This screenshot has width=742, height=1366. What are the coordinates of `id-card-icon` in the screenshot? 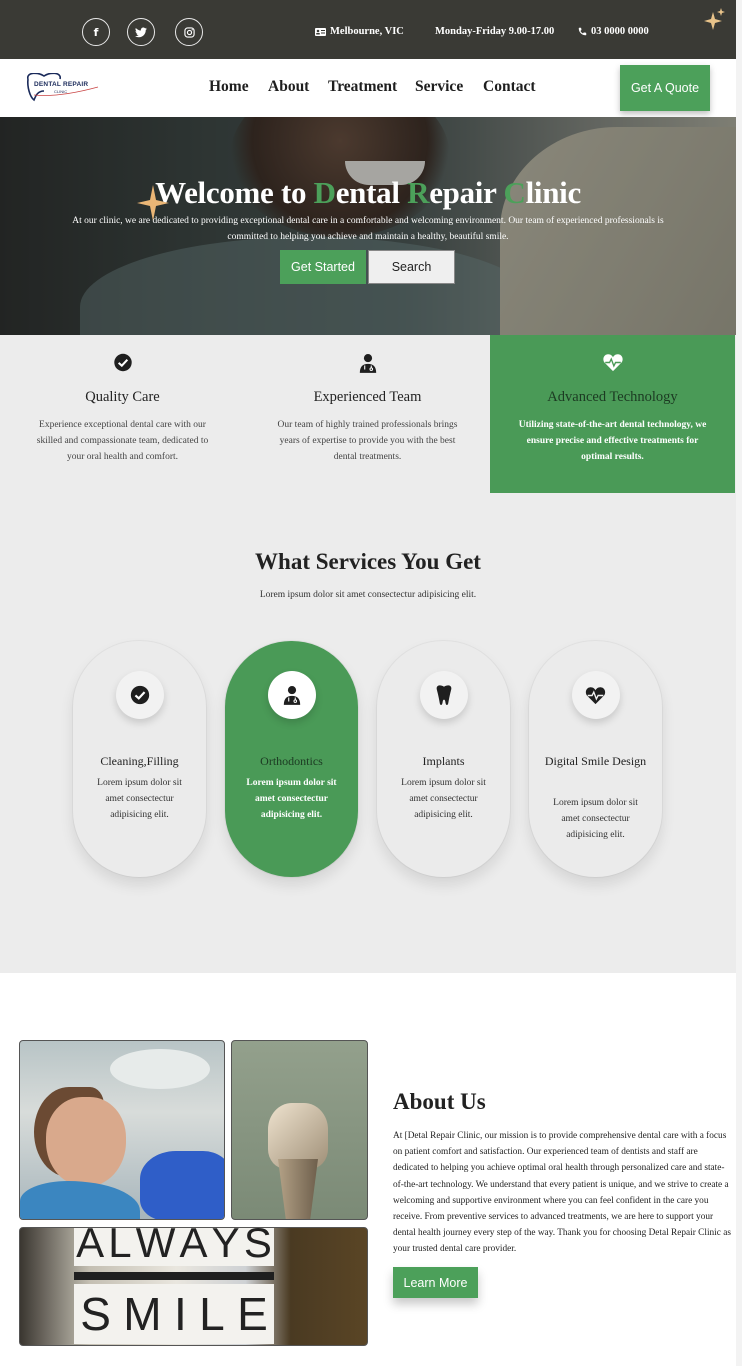 It's located at (320, 31).